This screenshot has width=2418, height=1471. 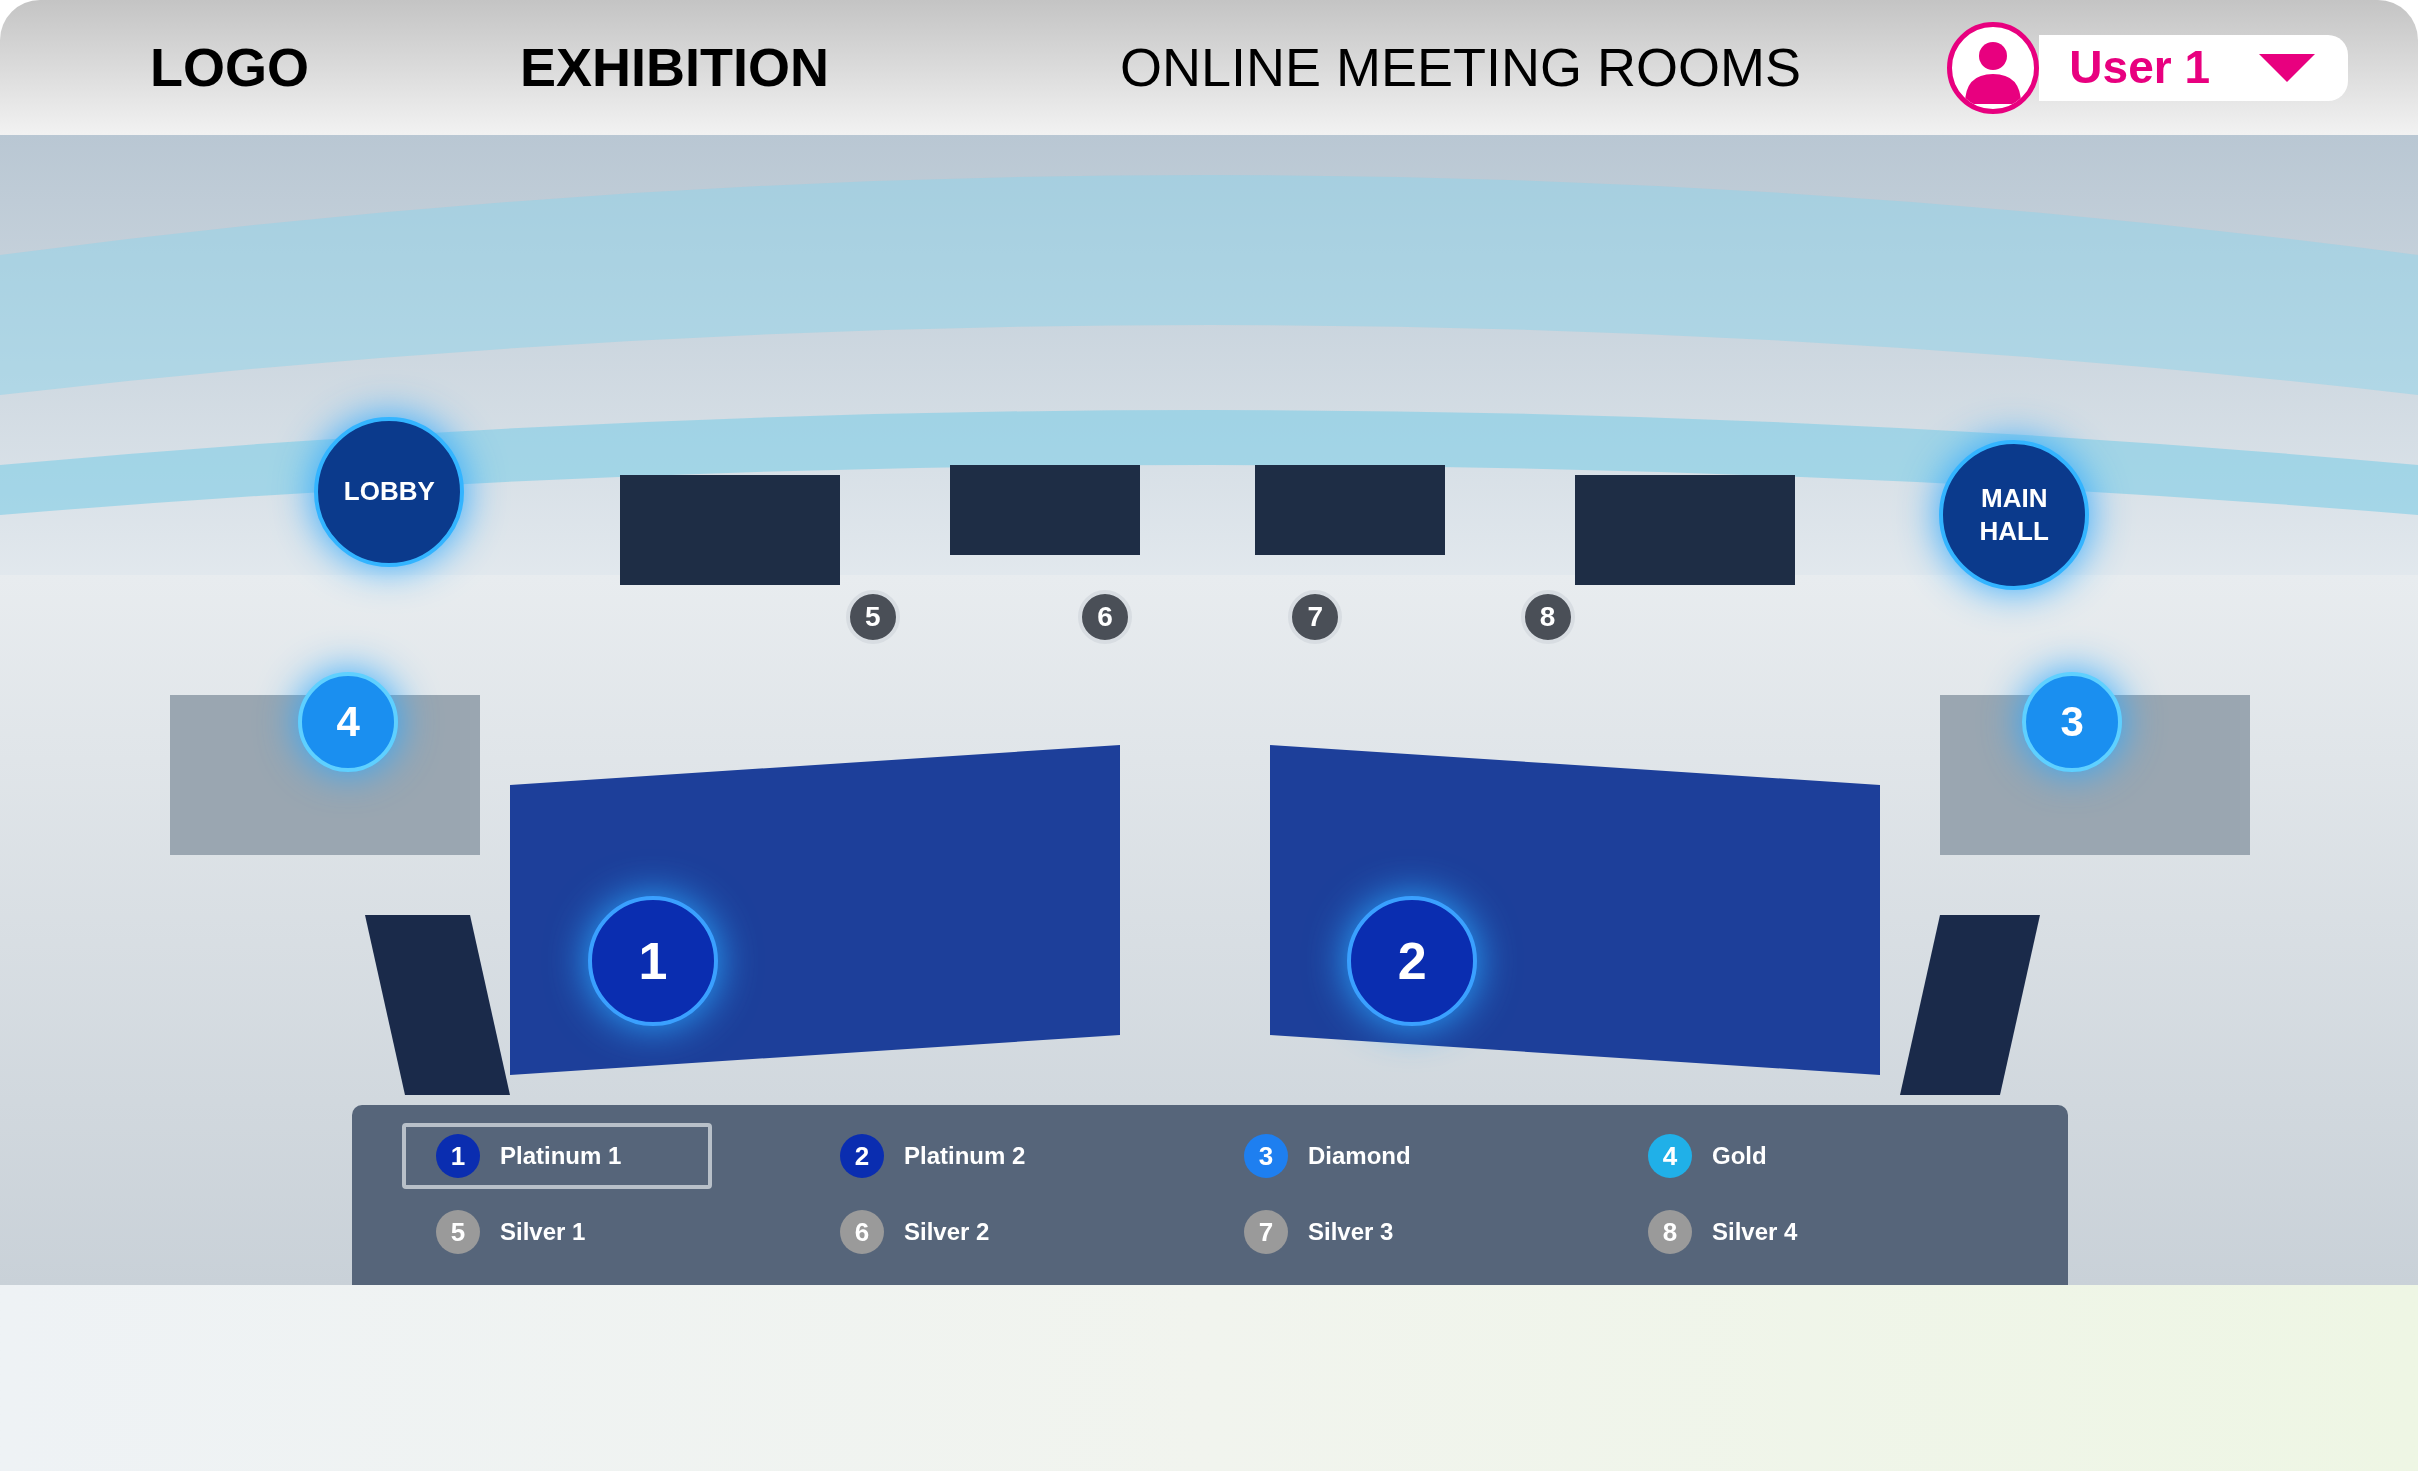 What do you see at coordinates (1359, 1156) in the screenshot?
I see `legend-label: Diamond` at bounding box center [1359, 1156].